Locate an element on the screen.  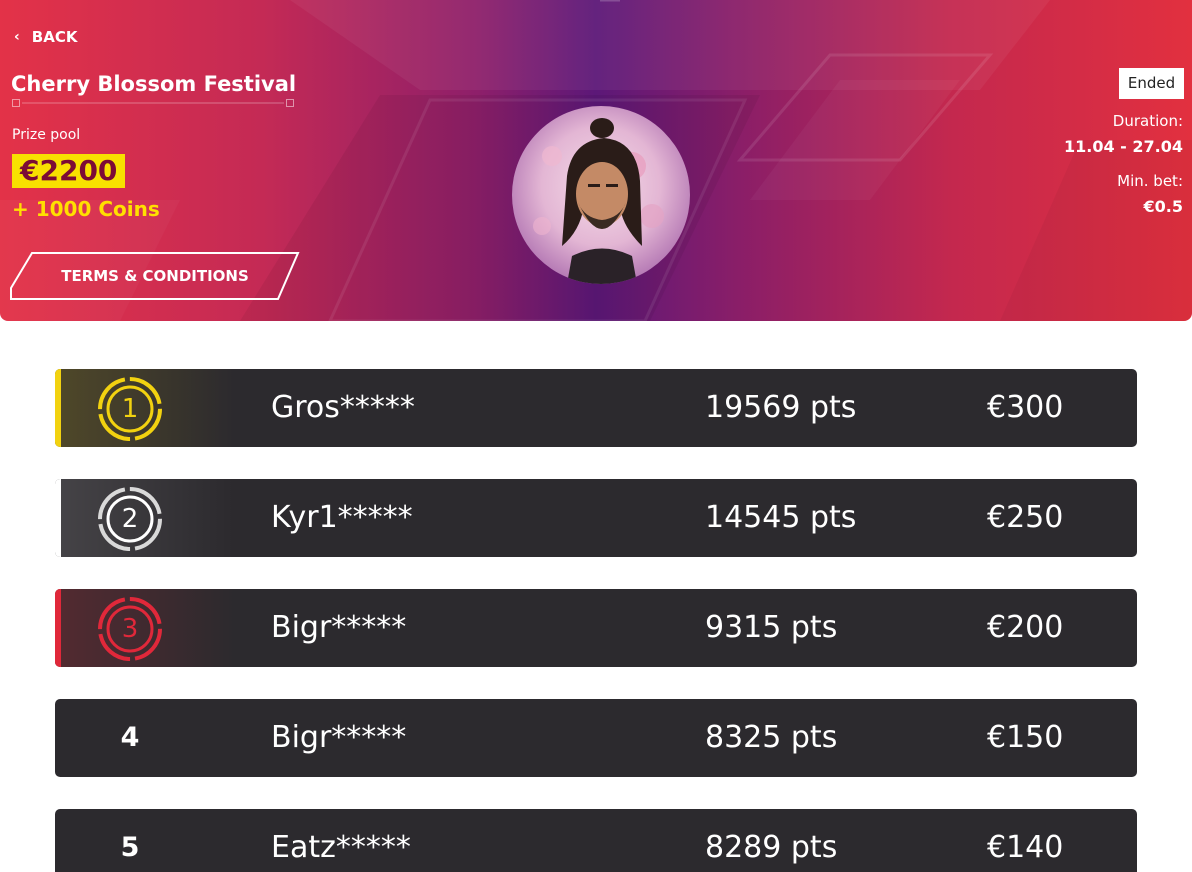
player-points: 19569 pts is located at coordinates (781, 407).